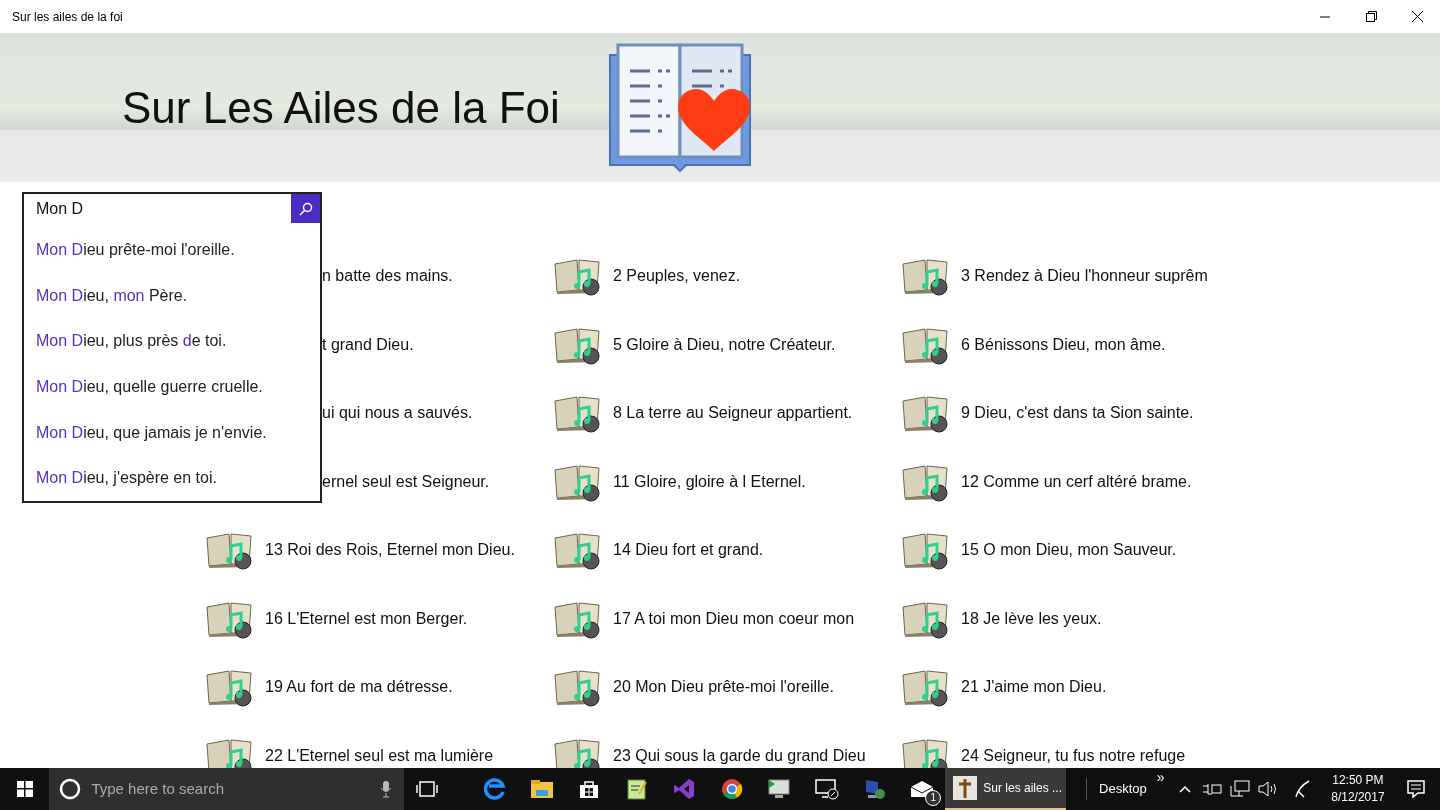 This screenshot has width=1440, height=810. What do you see at coordinates (933, 798) in the screenshot?
I see `mail-badge: 1` at bounding box center [933, 798].